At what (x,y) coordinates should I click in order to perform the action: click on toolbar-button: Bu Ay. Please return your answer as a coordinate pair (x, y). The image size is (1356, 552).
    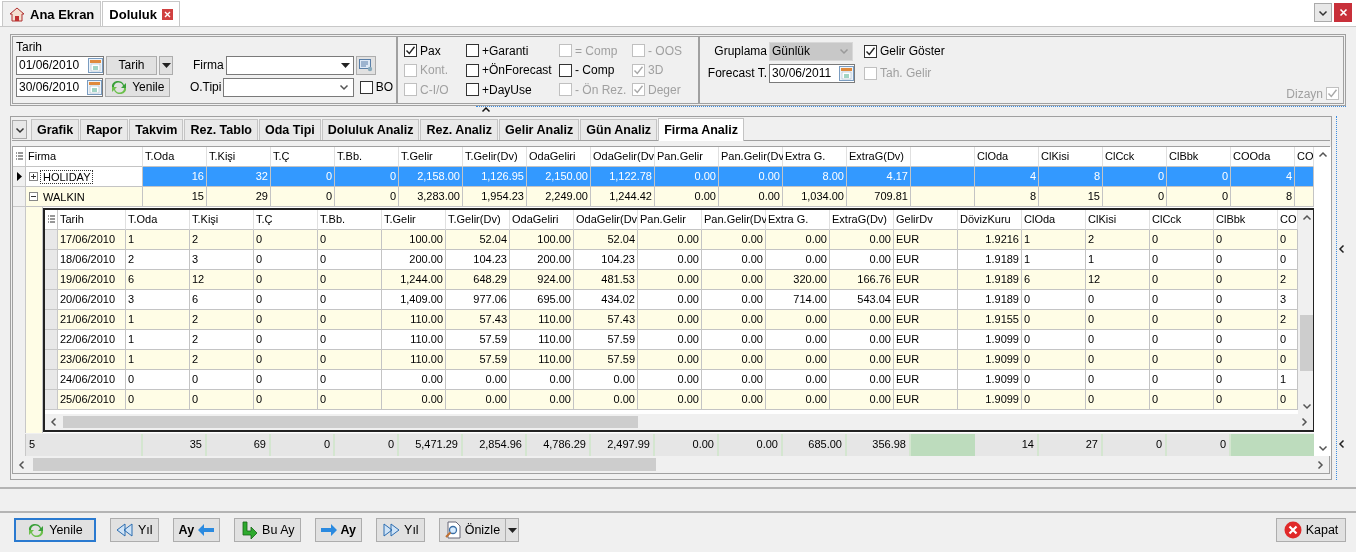
    Looking at the image, I should click on (267, 530).